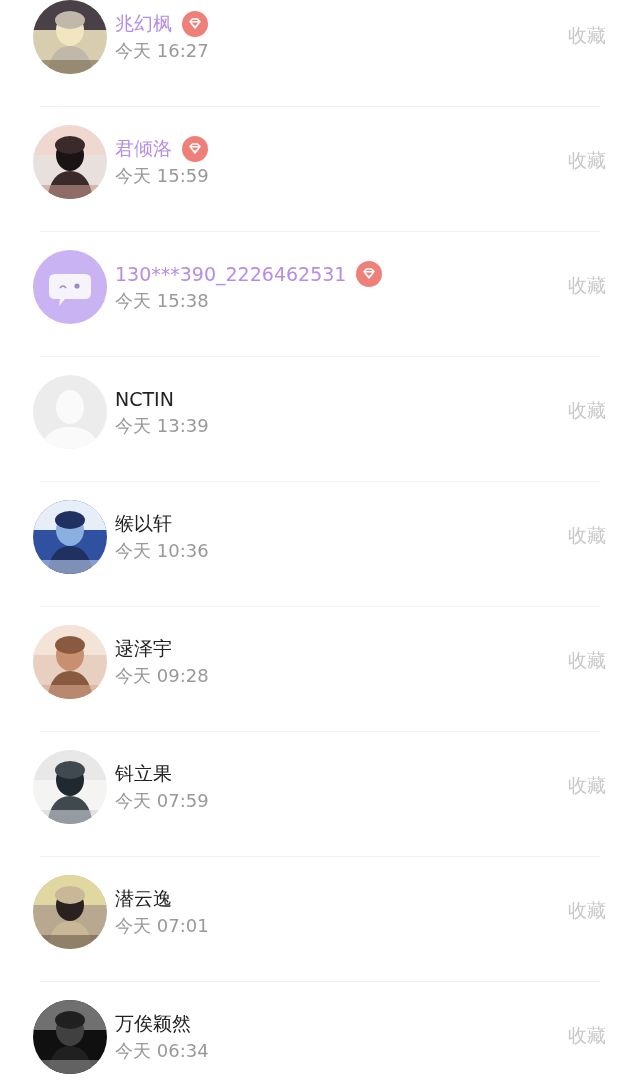 The image size is (640, 1084). What do you see at coordinates (231, 274) in the screenshot?
I see `user-name: 130***390_2226462531` at bounding box center [231, 274].